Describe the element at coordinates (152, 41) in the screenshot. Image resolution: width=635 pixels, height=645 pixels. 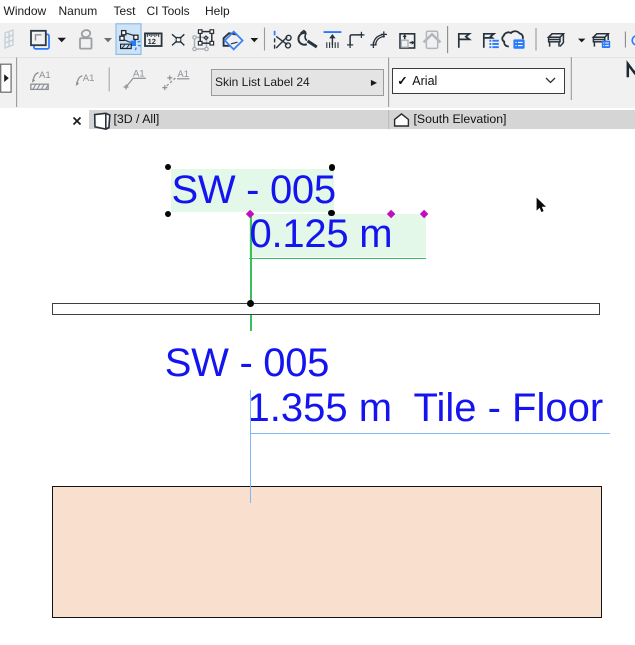
I see `svg-text: 12` at that location.